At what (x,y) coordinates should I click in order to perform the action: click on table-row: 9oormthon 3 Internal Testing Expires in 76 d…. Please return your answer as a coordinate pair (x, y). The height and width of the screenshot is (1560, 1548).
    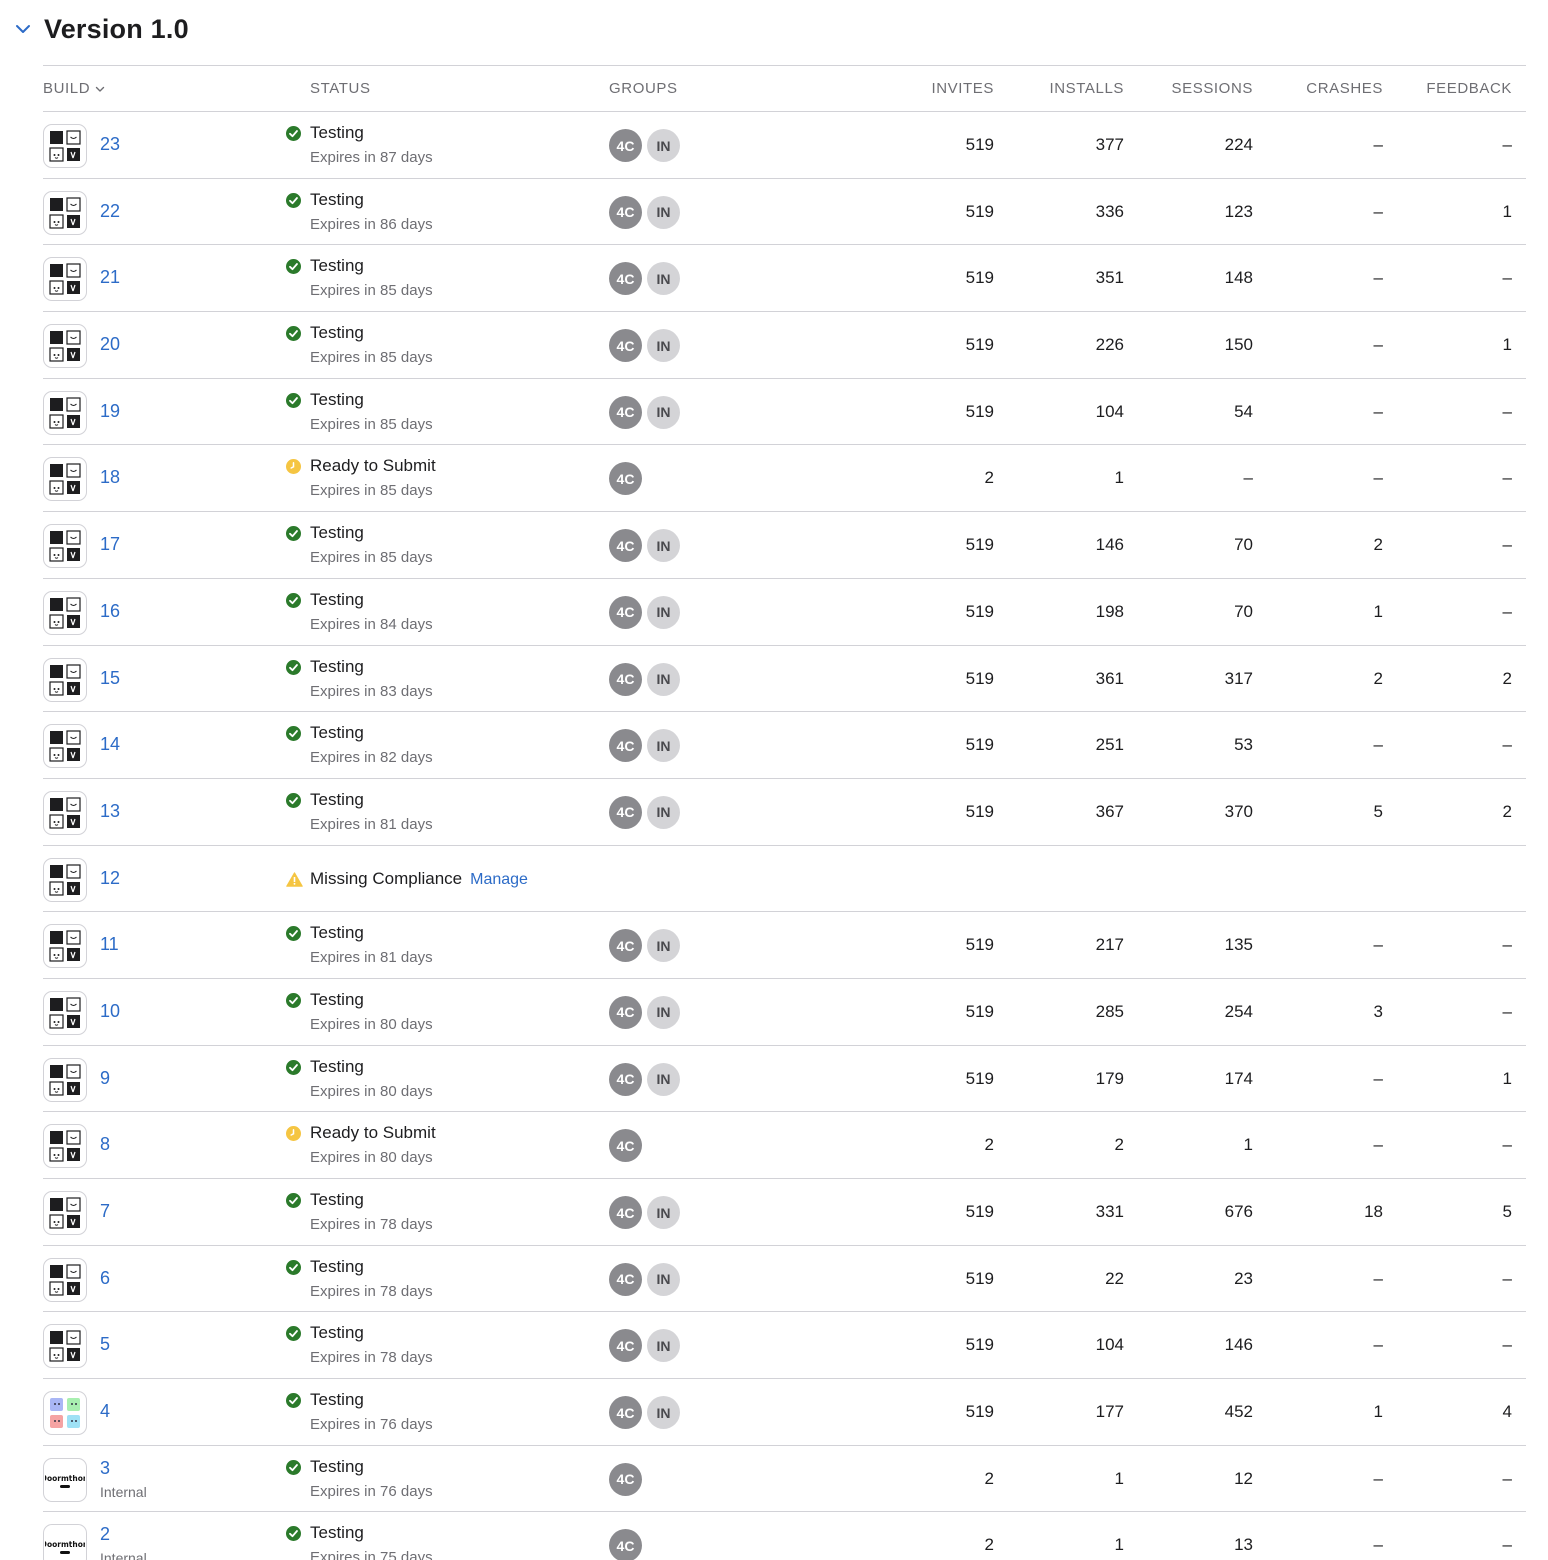
    Looking at the image, I should click on (784, 1479).